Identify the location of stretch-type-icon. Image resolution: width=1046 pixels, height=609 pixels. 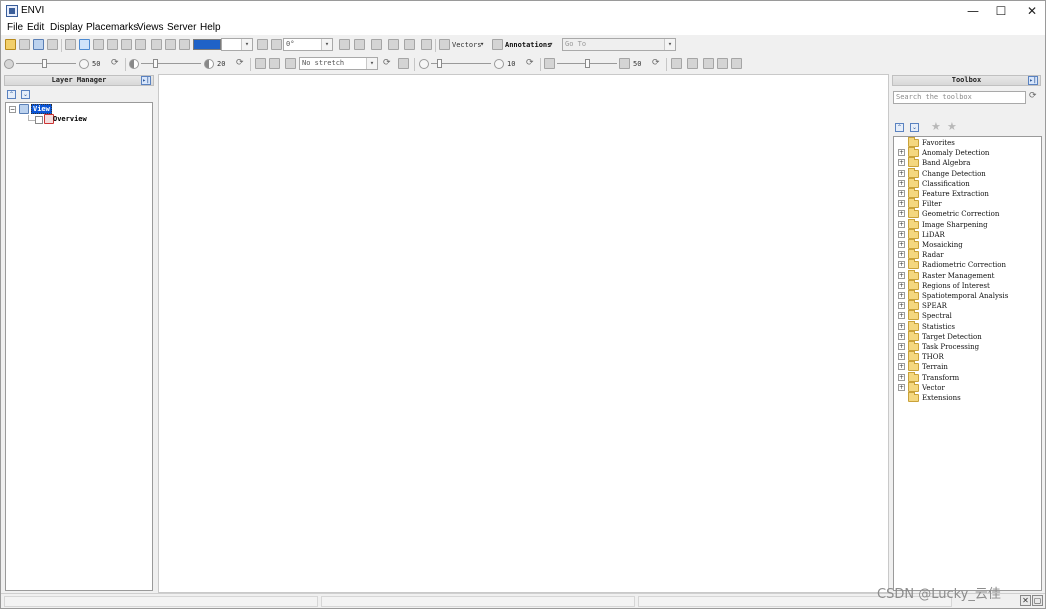
(260, 63).